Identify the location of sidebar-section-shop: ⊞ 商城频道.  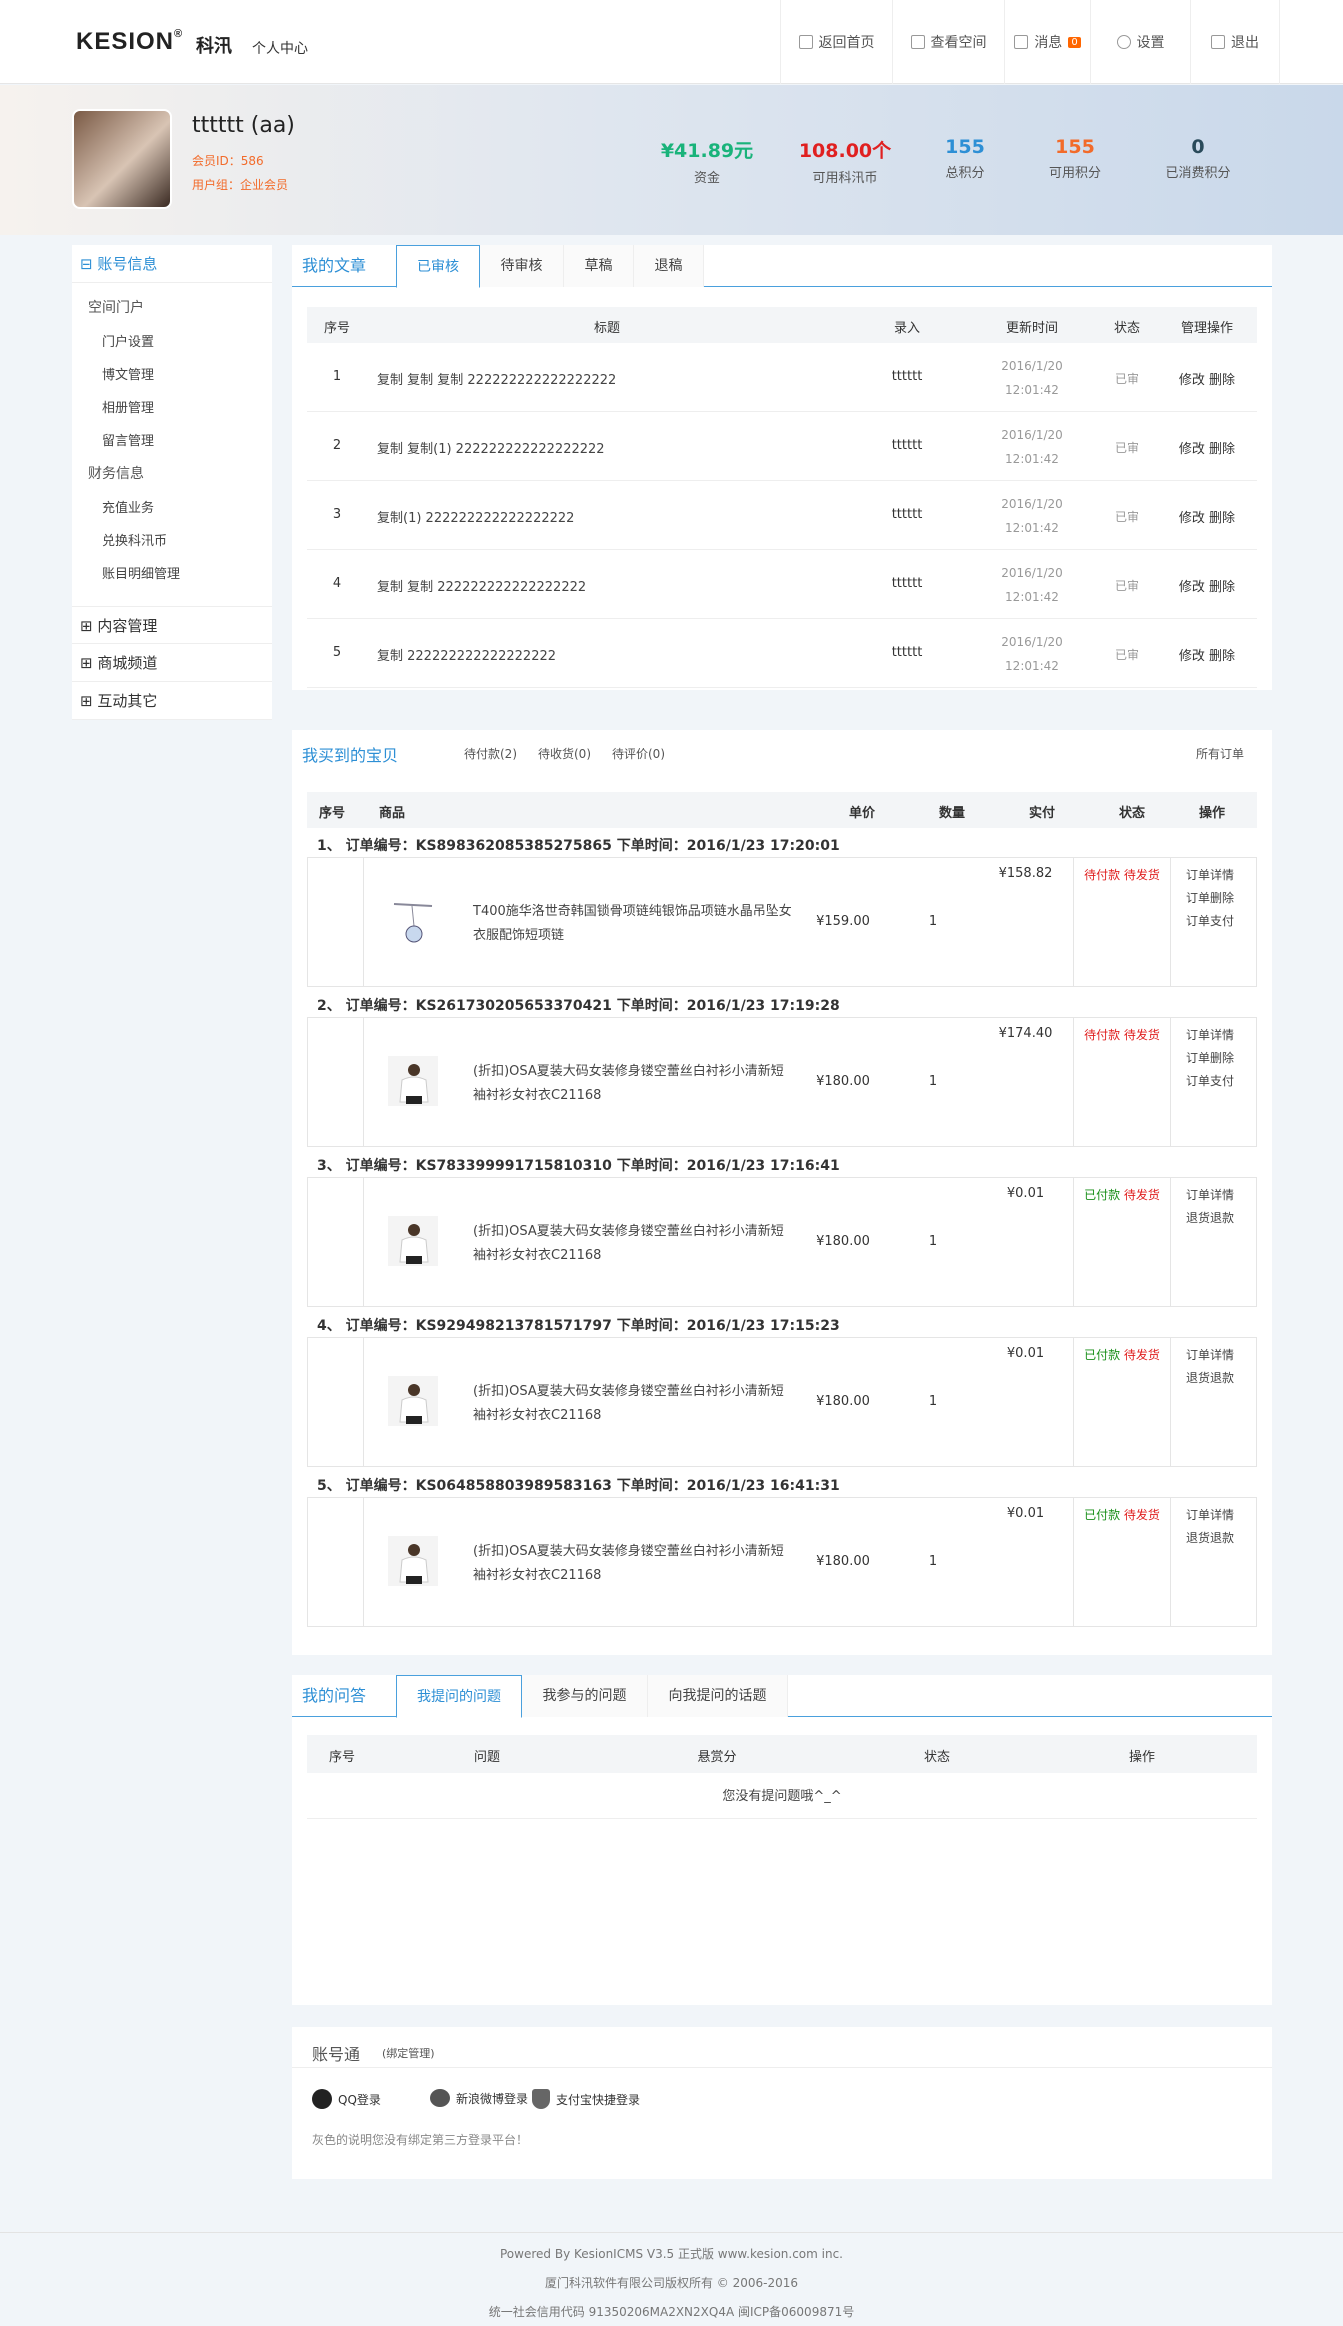
(172, 663).